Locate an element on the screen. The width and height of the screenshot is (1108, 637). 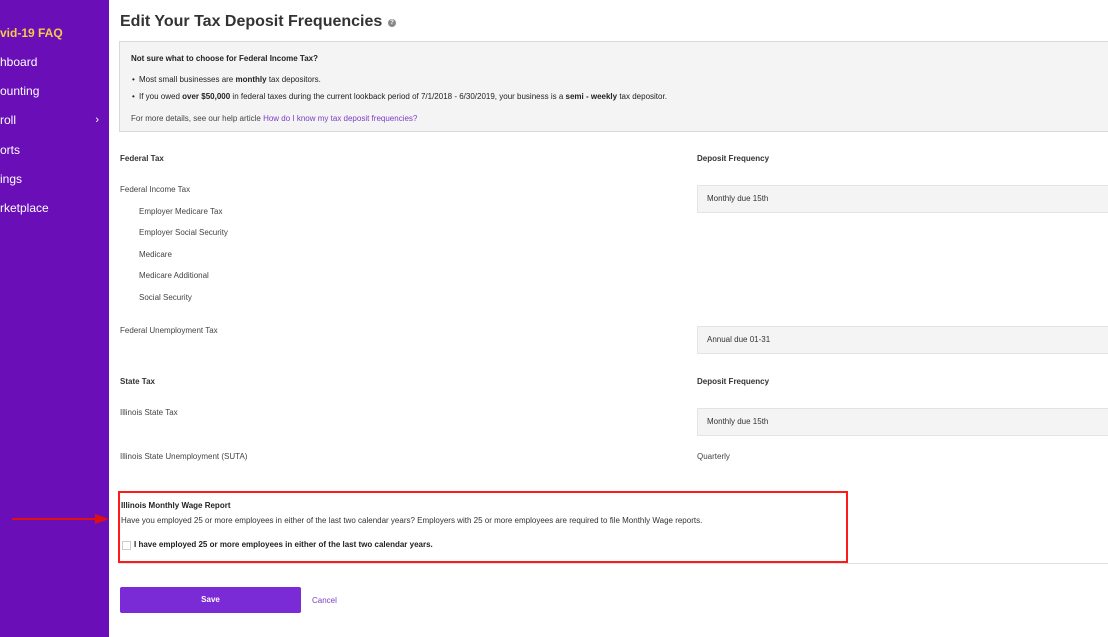
federal-tax-header: Federal Tax is located at coordinates (142, 158).